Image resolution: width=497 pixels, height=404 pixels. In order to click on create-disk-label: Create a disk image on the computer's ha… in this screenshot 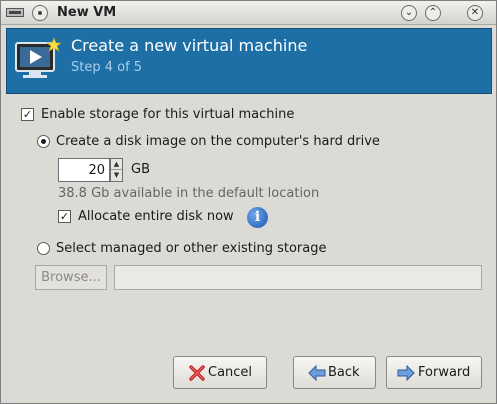, I will do `click(218, 141)`.